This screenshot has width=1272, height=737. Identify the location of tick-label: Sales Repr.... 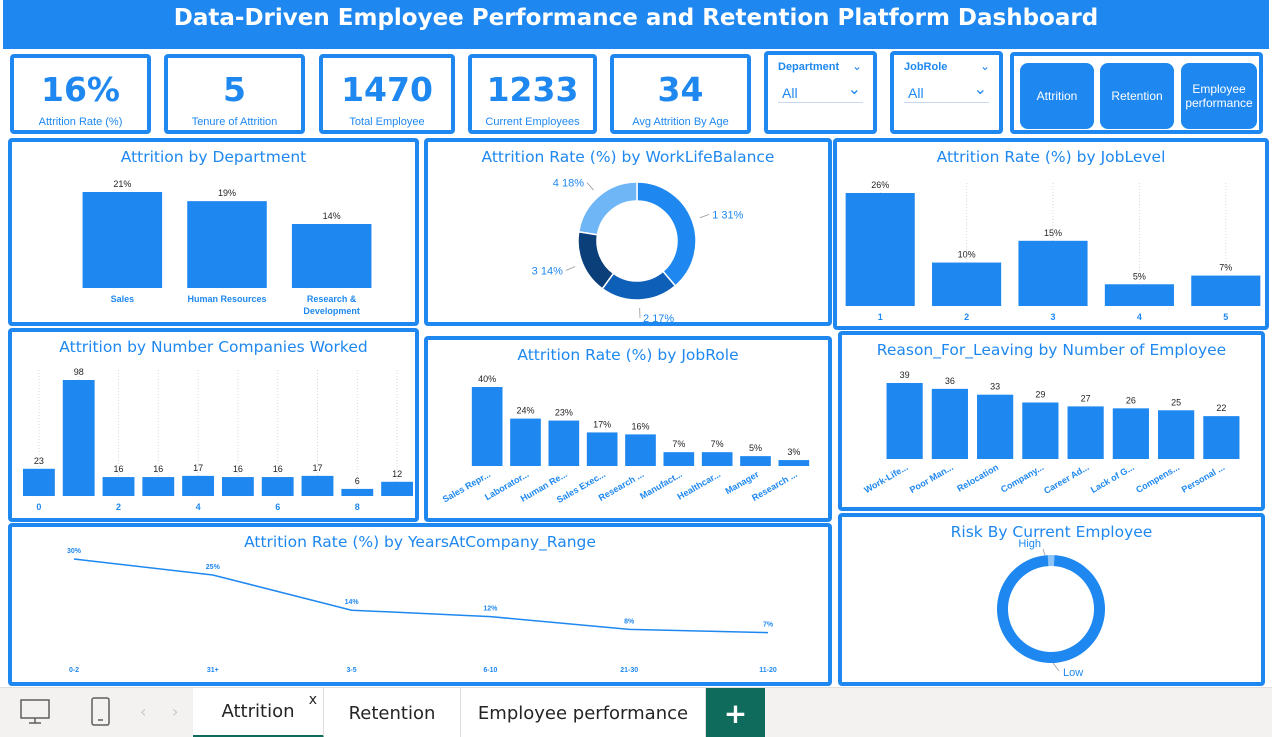
(466, 486).